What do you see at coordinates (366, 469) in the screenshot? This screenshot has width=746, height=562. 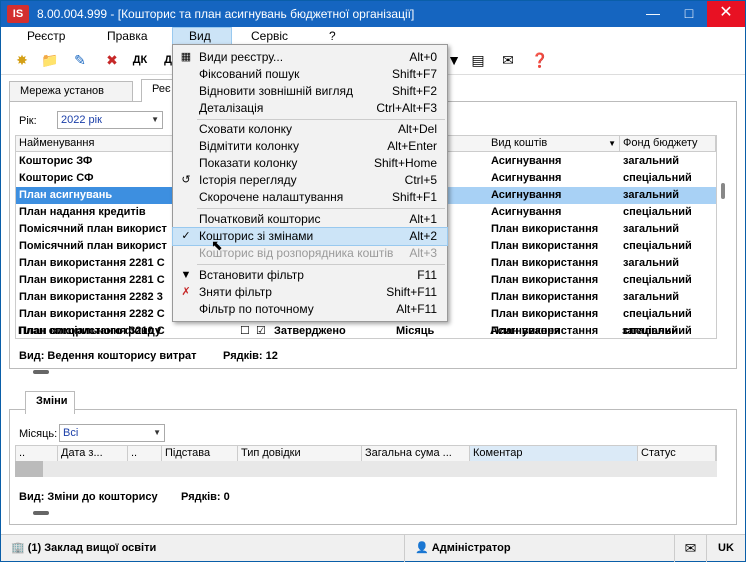 I see `empty-row-strip` at bounding box center [366, 469].